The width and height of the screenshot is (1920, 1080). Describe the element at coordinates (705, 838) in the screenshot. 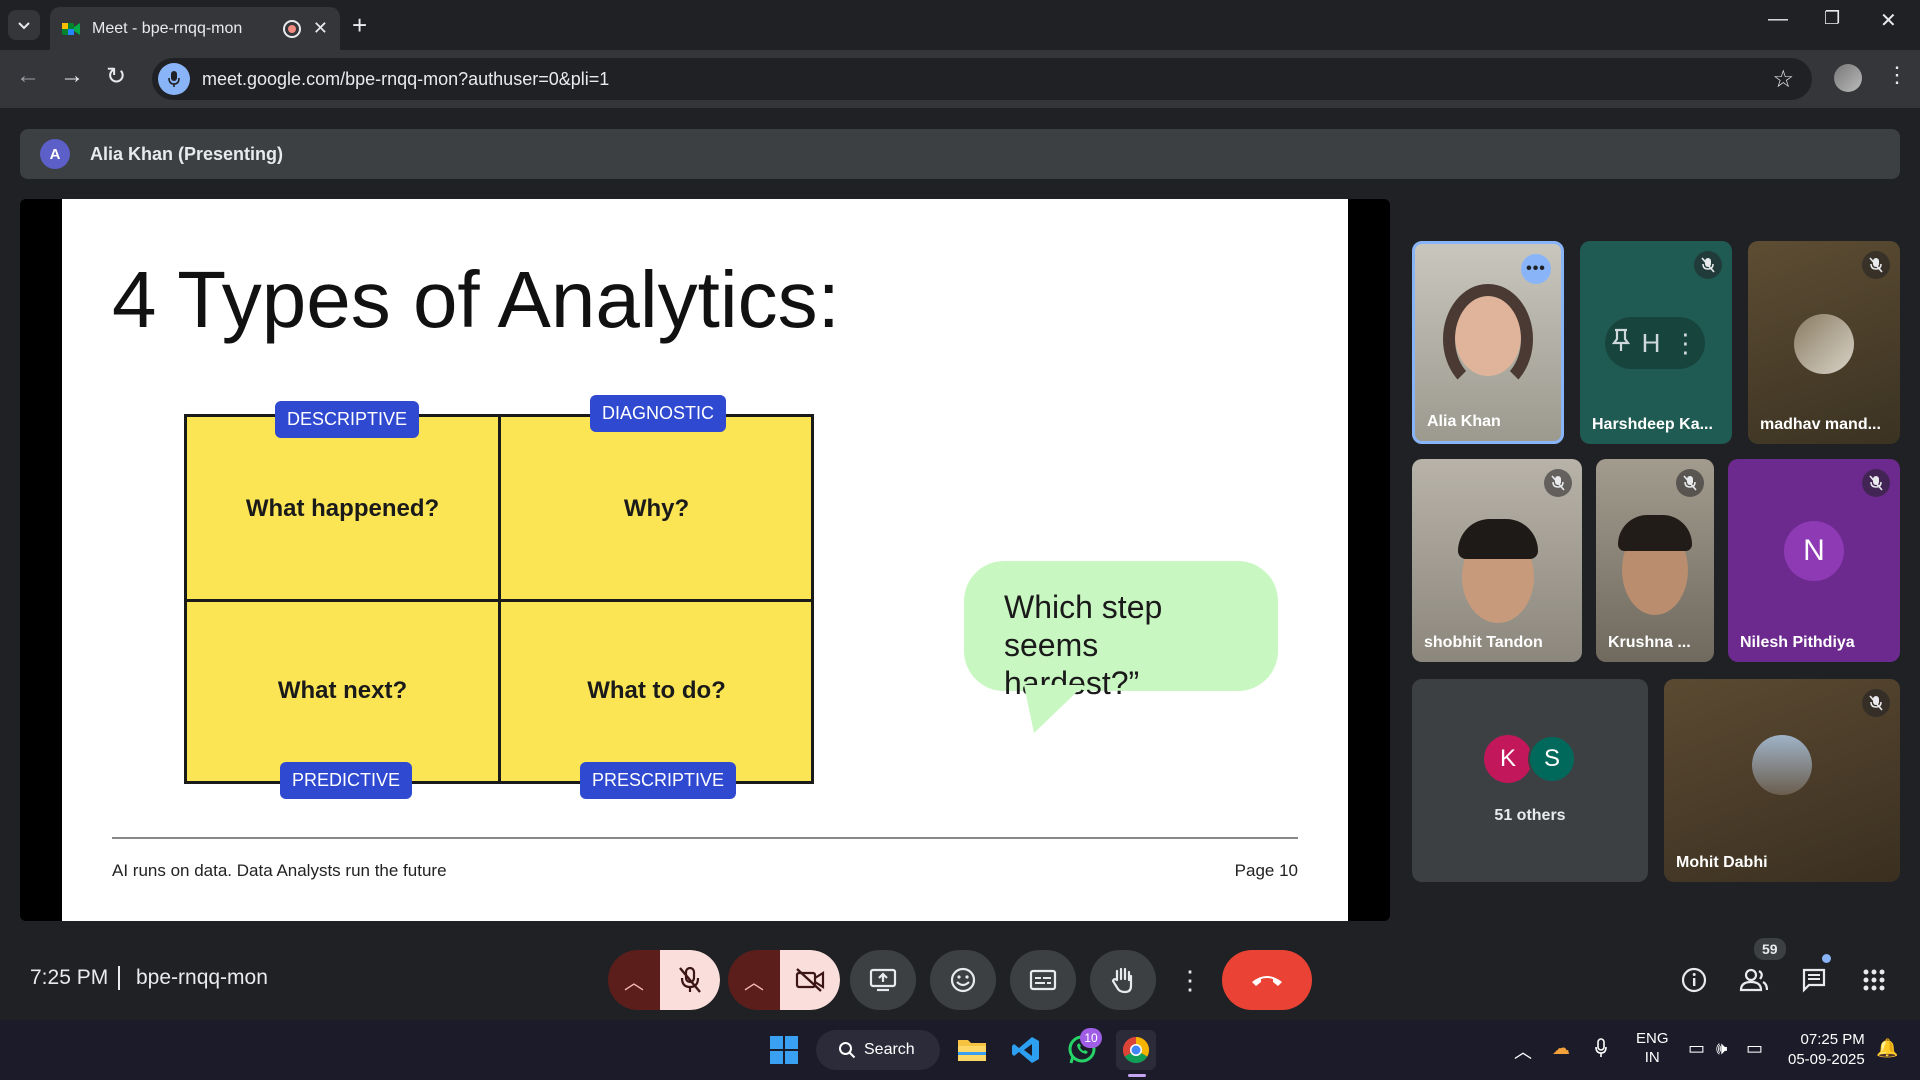

I see `slide-divider` at that location.